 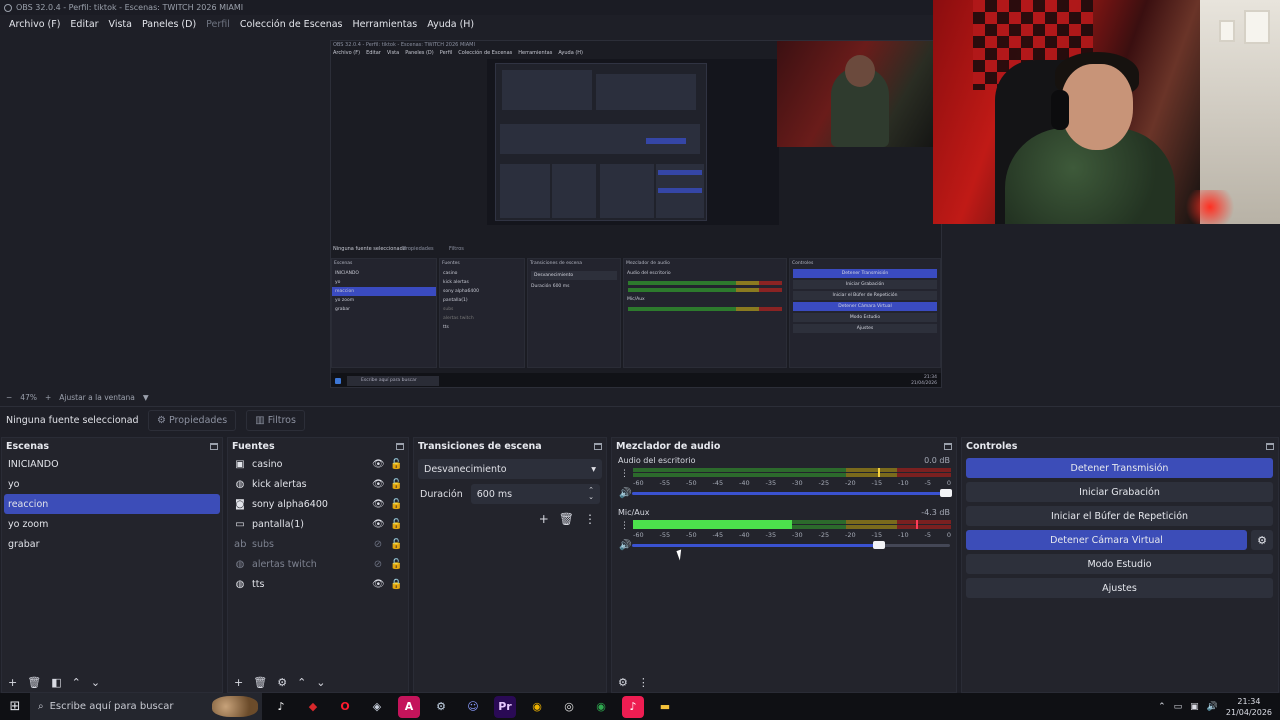 What do you see at coordinates (1119, 588) in the screenshot?
I see `settings-button: Ajustes` at bounding box center [1119, 588].